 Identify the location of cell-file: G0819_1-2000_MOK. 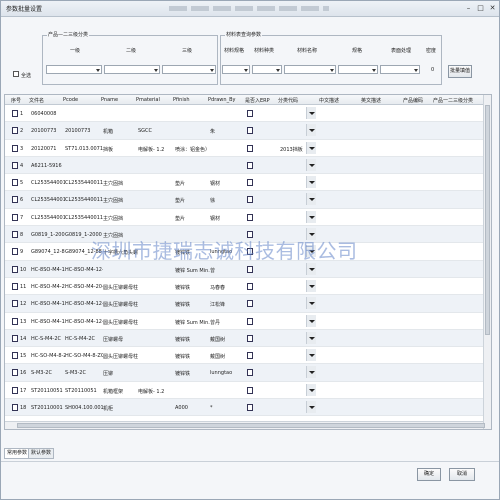
(48, 235).